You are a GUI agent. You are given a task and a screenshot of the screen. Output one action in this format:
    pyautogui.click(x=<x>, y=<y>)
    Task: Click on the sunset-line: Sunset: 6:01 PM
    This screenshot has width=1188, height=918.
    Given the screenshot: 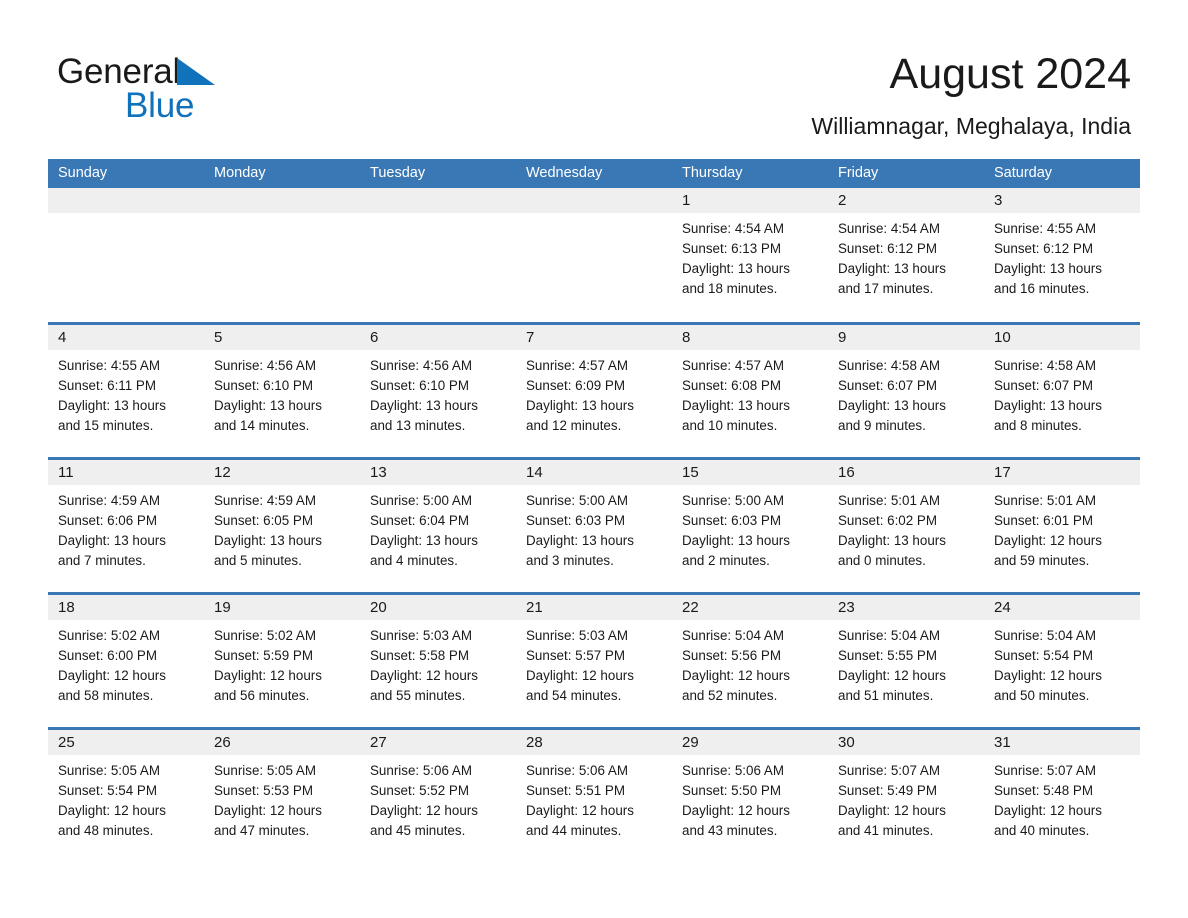 What is the action you would take?
    pyautogui.click(x=1043, y=520)
    